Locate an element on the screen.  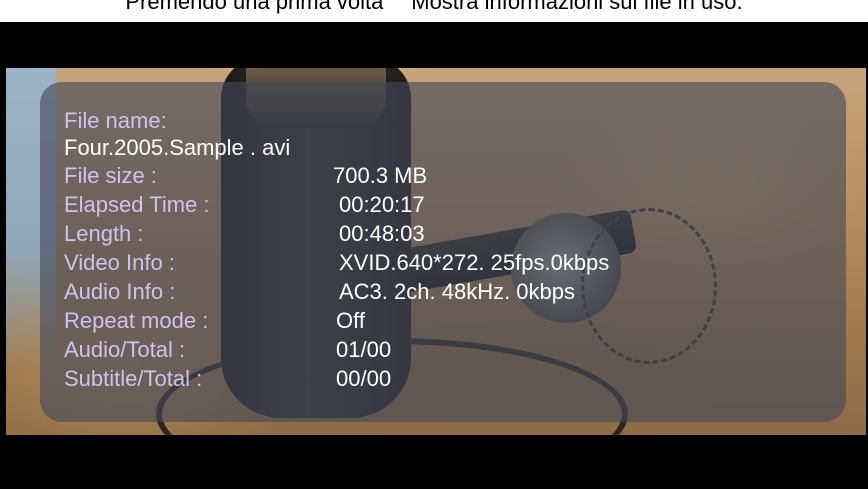
subtitle-total-value: 00/00 is located at coordinates (364, 378).